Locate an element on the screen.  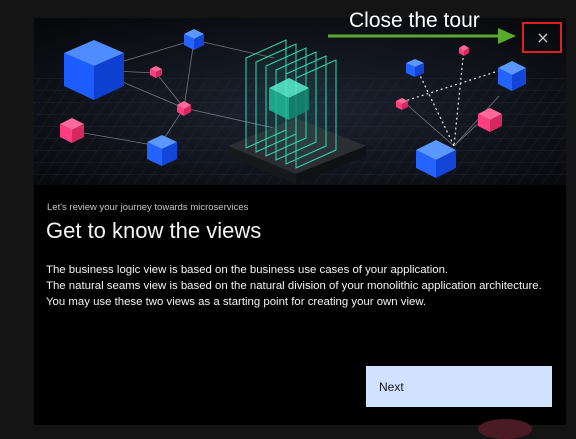
next-button: Next is located at coordinates (459, 386).